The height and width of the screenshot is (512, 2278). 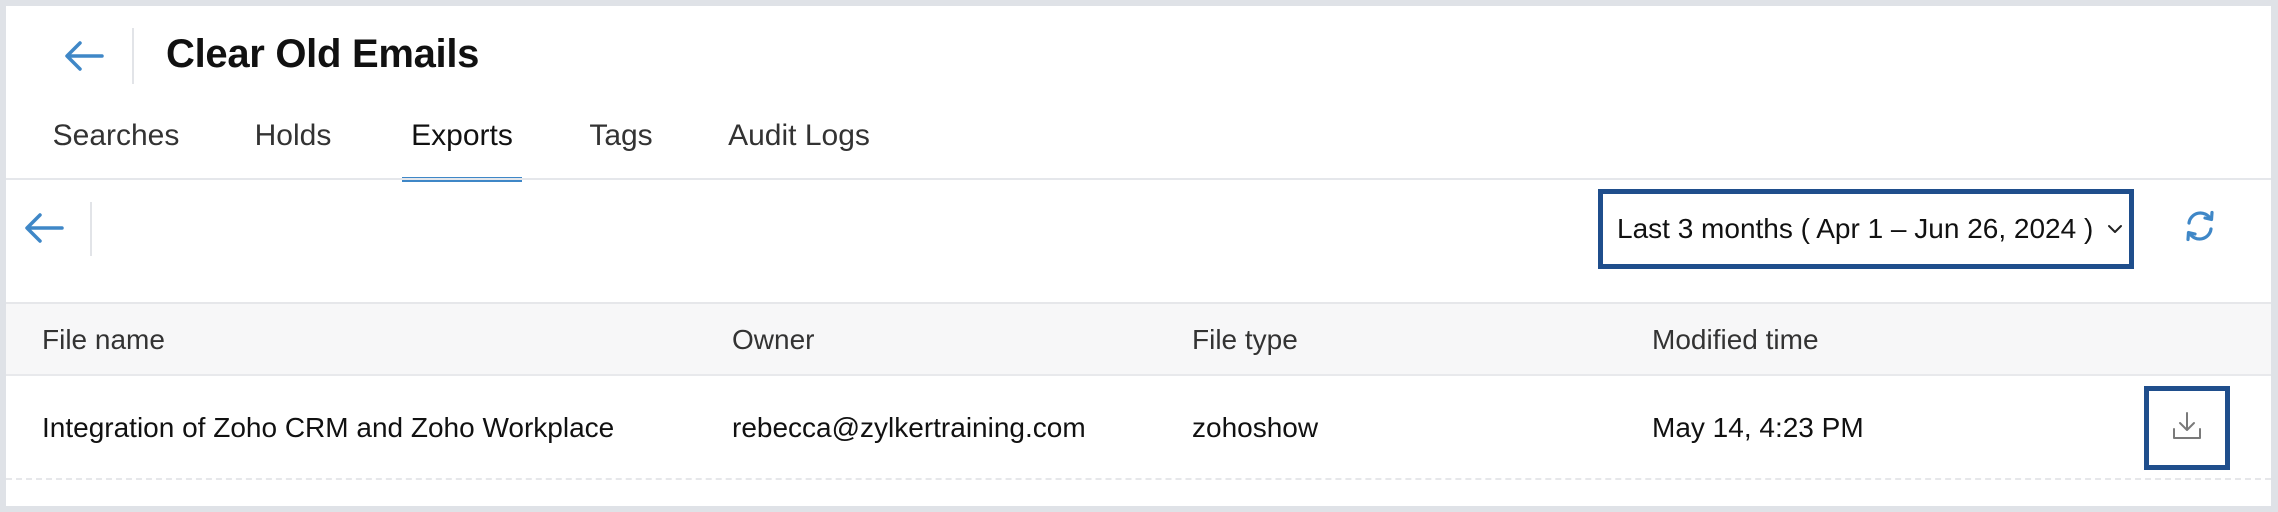 What do you see at coordinates (1855, 228) in the screenshot?
I see `date-range-label: Last 3 months ( Apr 1 – Jun 26, 2024 )` at bounding box center [1855, 228].